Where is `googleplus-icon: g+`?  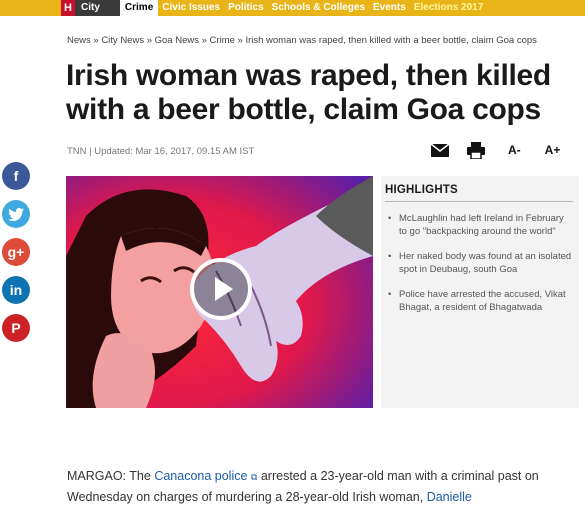
googleplus-icon: g+ is located at coordinates (16, 252).